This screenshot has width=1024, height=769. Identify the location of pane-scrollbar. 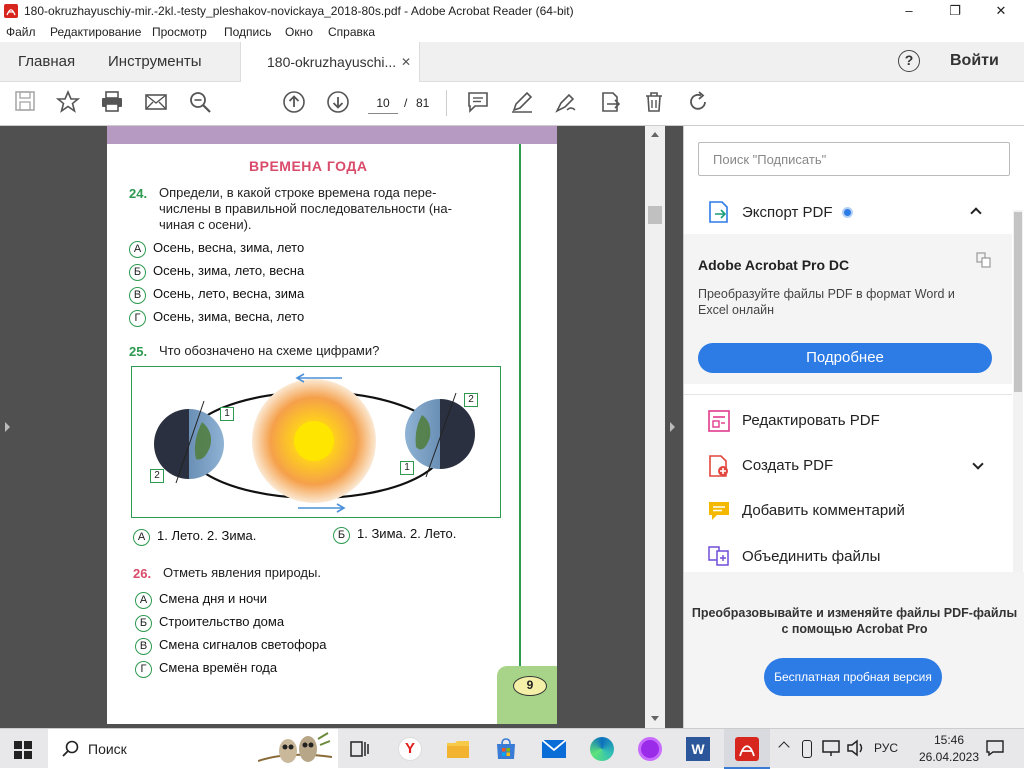
(1018, 395).